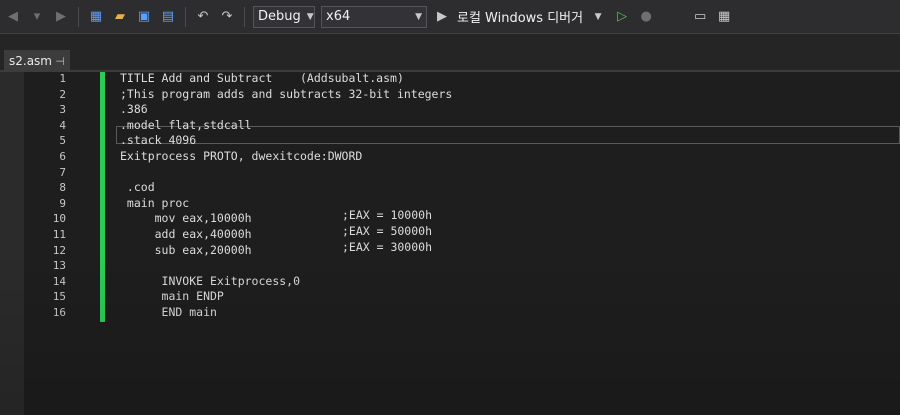 This screenshot has width=900, height=415. I want to click on code-line: main proc, so click(154, 203).